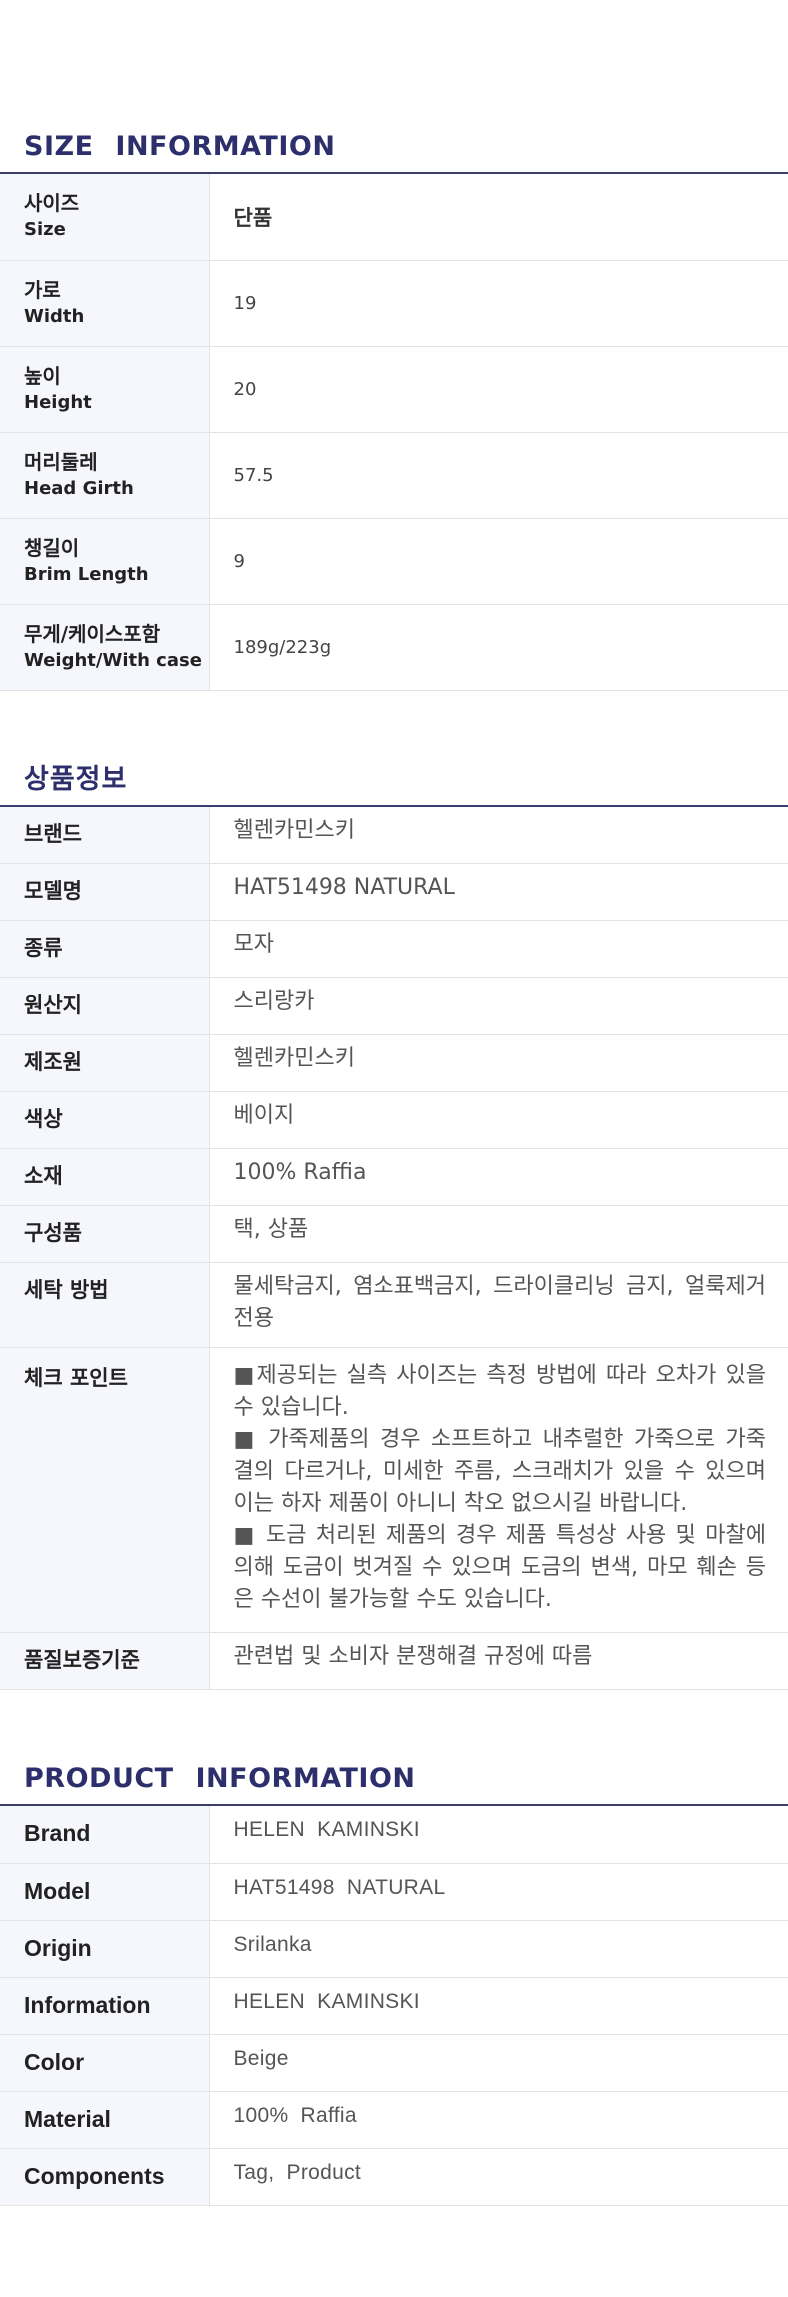 The width and height of the screenshot is (788, 2297). I want to click on table-row: Model HAT51498 NATURAL, so click(394, 1892).